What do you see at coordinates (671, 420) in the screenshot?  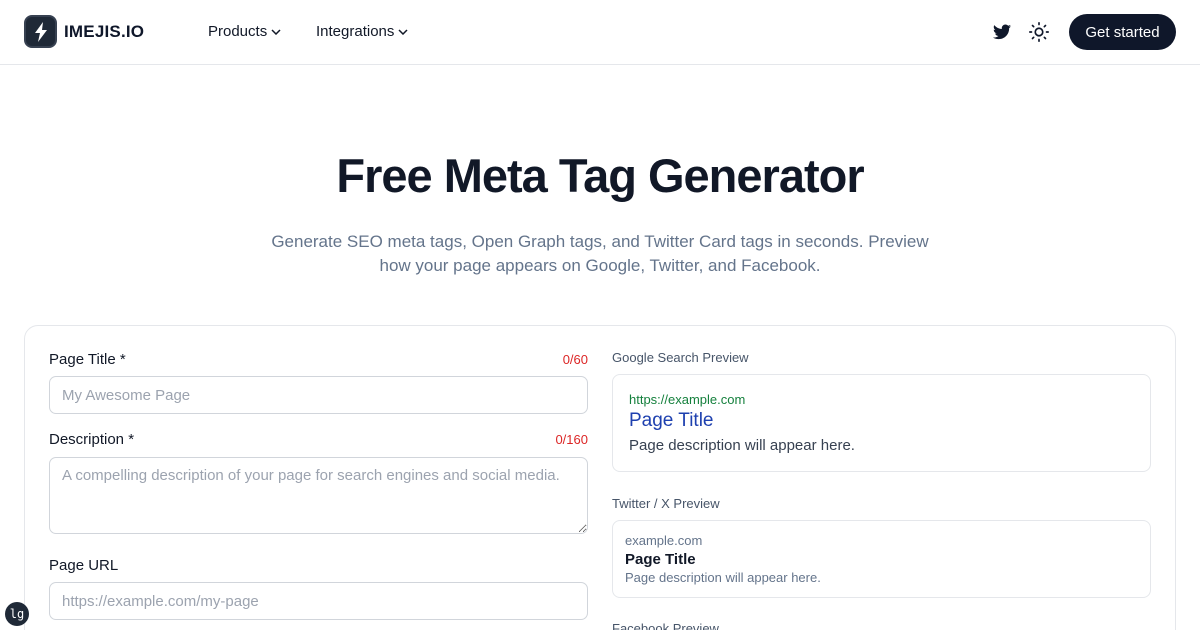 I see `google-preview-title: Page Title` at bounding box center [671, 420].